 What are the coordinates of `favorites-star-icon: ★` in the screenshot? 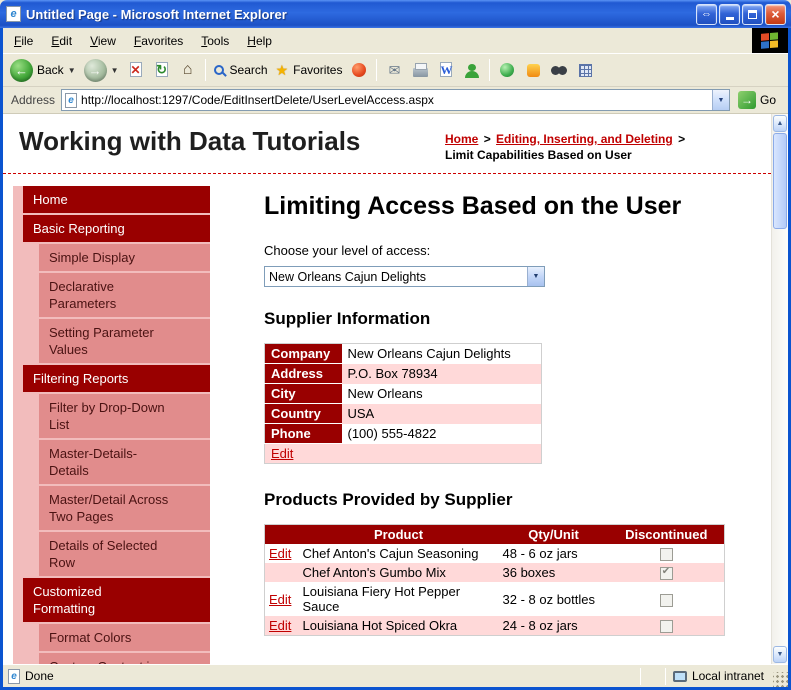 It's located at (282, 69).